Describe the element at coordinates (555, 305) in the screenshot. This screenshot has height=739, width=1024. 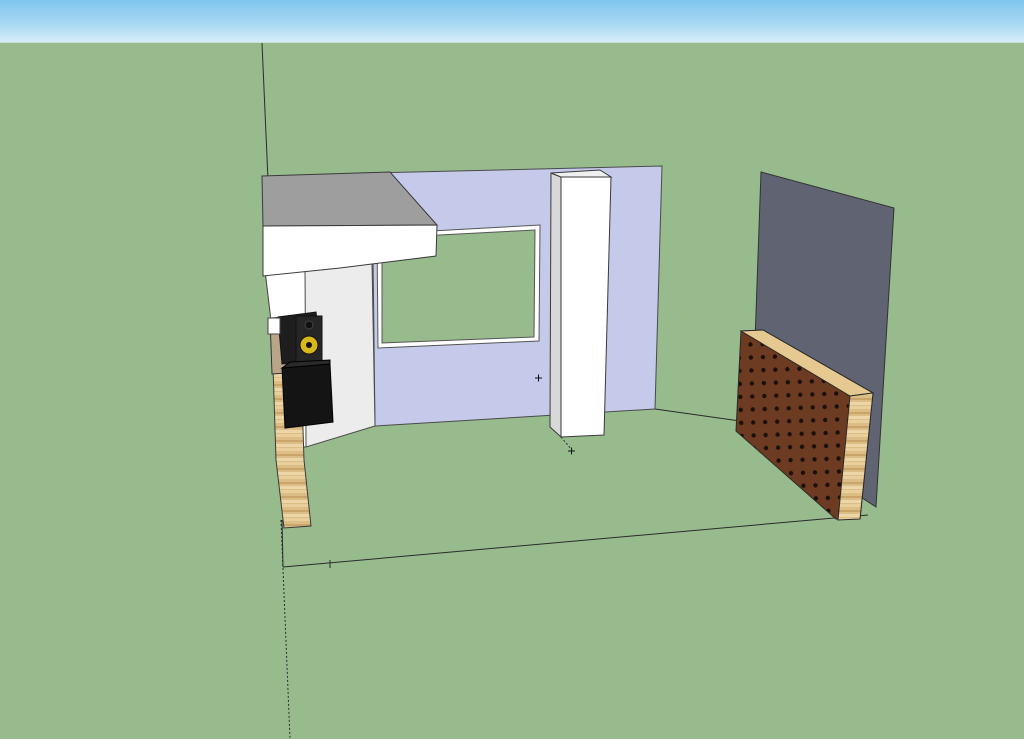
I see `column-side` at that location.